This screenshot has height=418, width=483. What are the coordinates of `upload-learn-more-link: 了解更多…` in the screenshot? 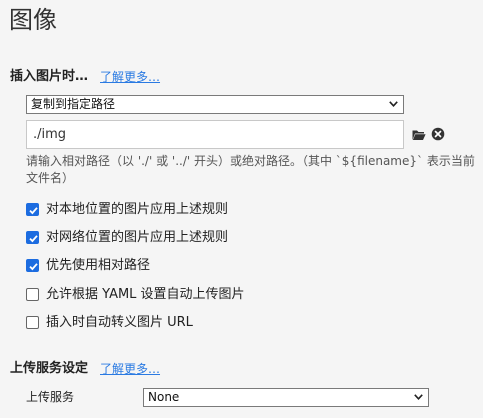 It's located at (130, 369).